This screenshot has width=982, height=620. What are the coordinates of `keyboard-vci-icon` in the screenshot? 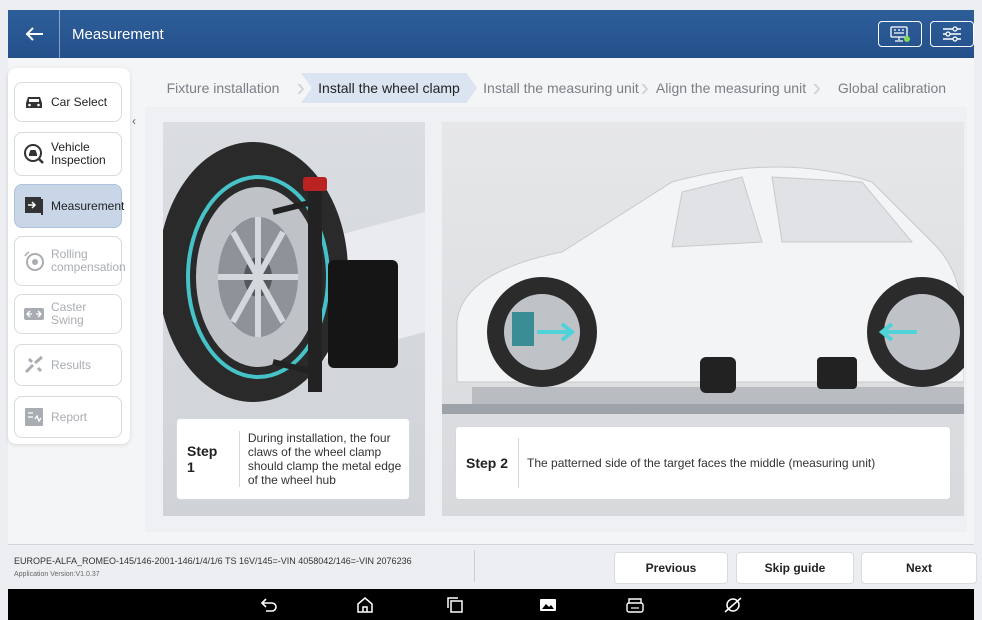 It's located at (900, 34).